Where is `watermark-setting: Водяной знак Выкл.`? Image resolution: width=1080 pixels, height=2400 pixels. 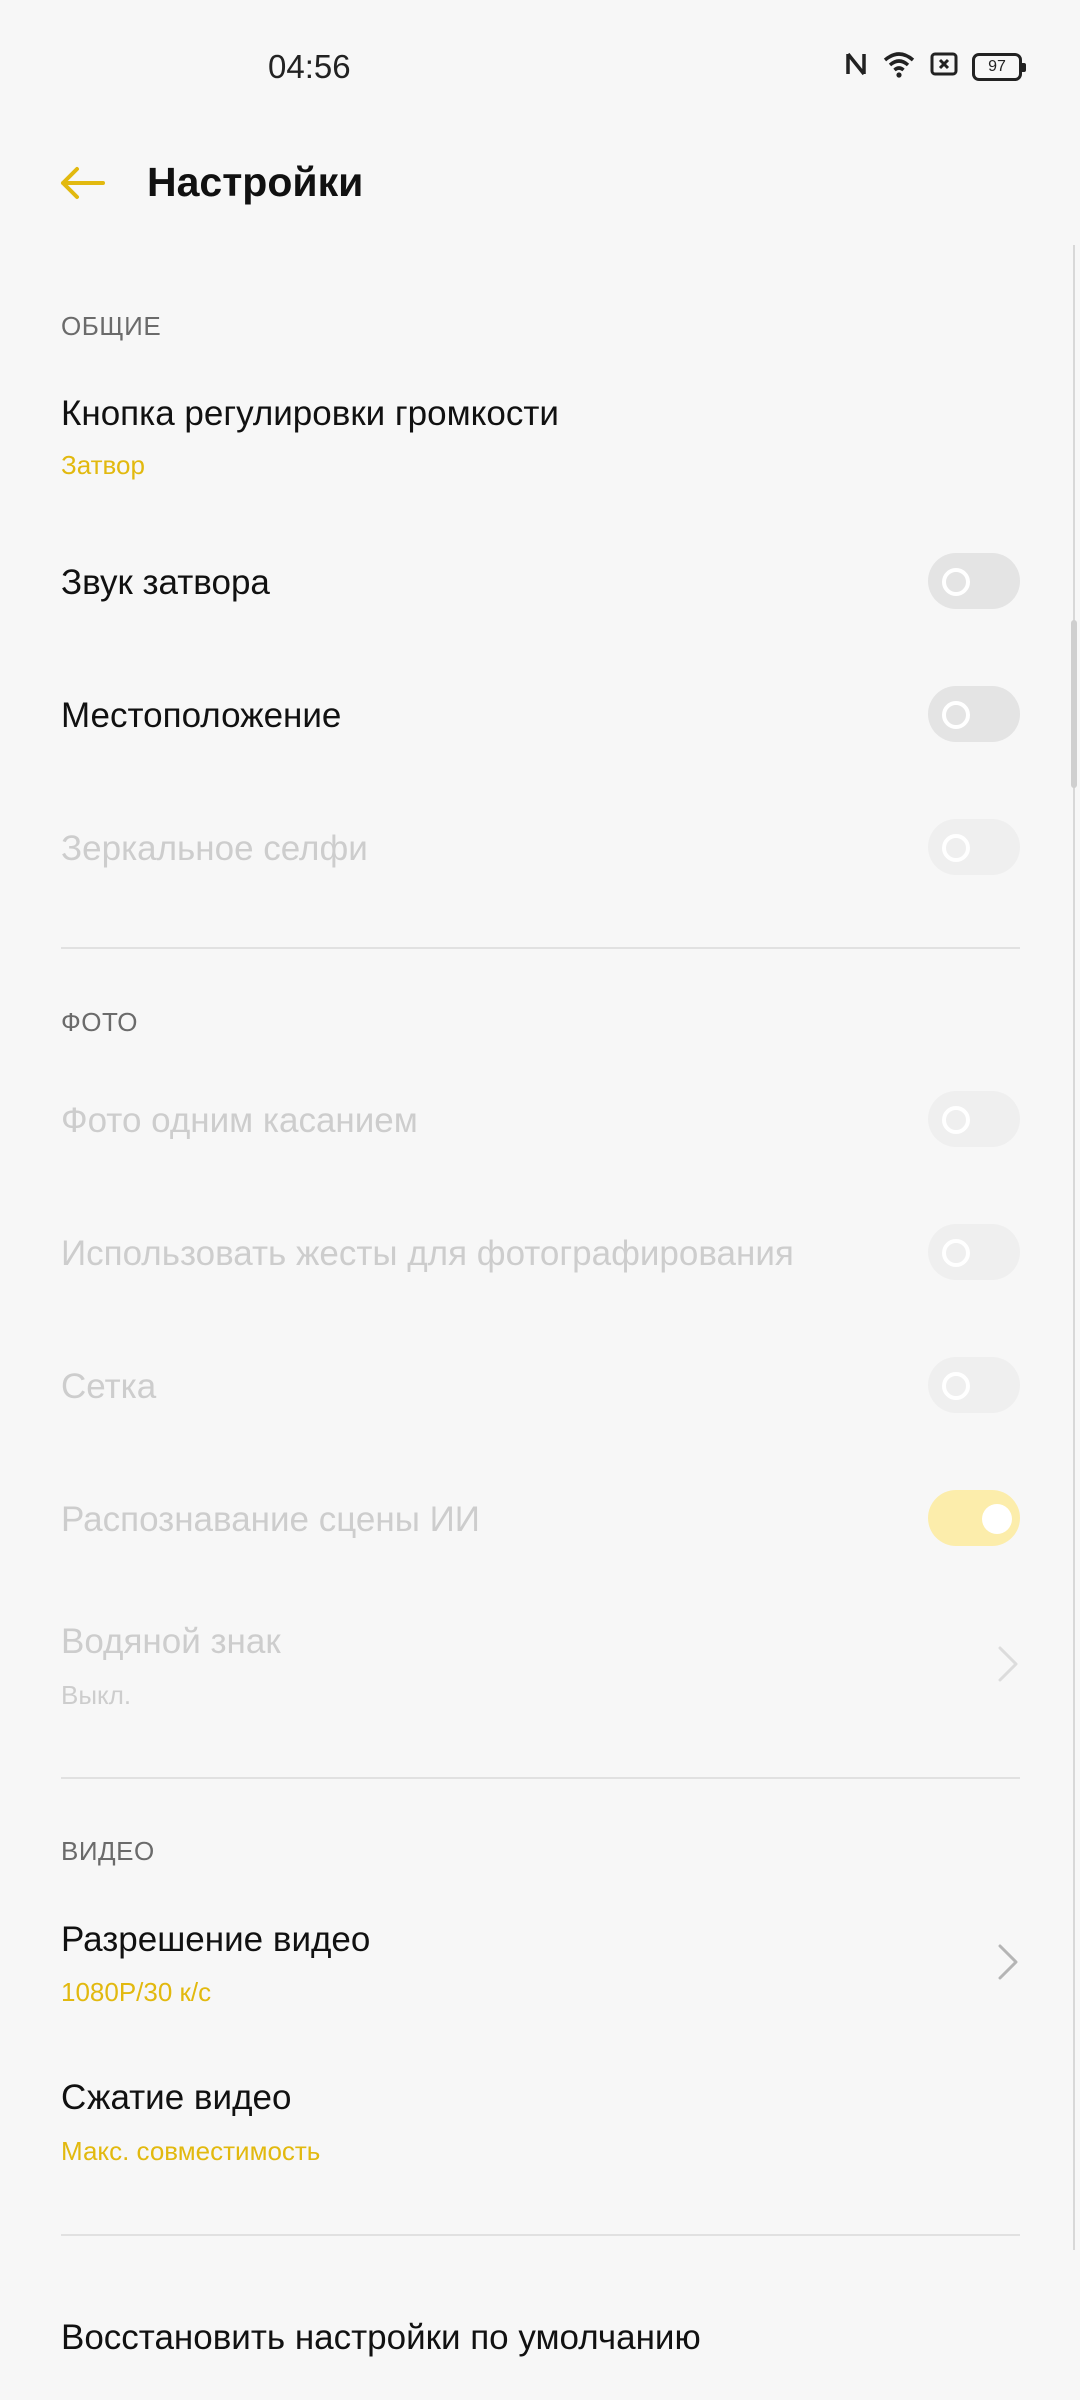
watermark-setting: Водяной знак Выкл. is located at coordinates (530, 1665).